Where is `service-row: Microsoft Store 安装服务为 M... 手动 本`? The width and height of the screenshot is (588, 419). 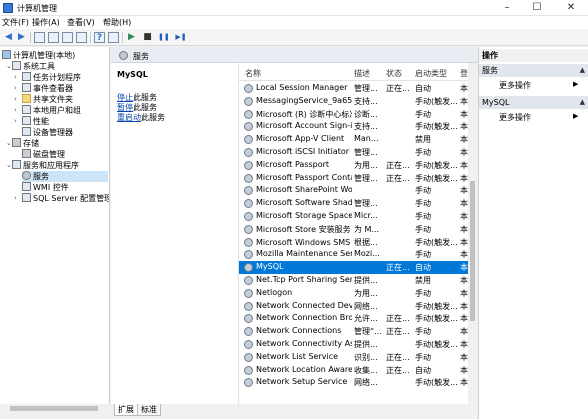 service-row: Microsoft Store 安装服务为 M... 手动 本 is located at coordinates (353, 229).